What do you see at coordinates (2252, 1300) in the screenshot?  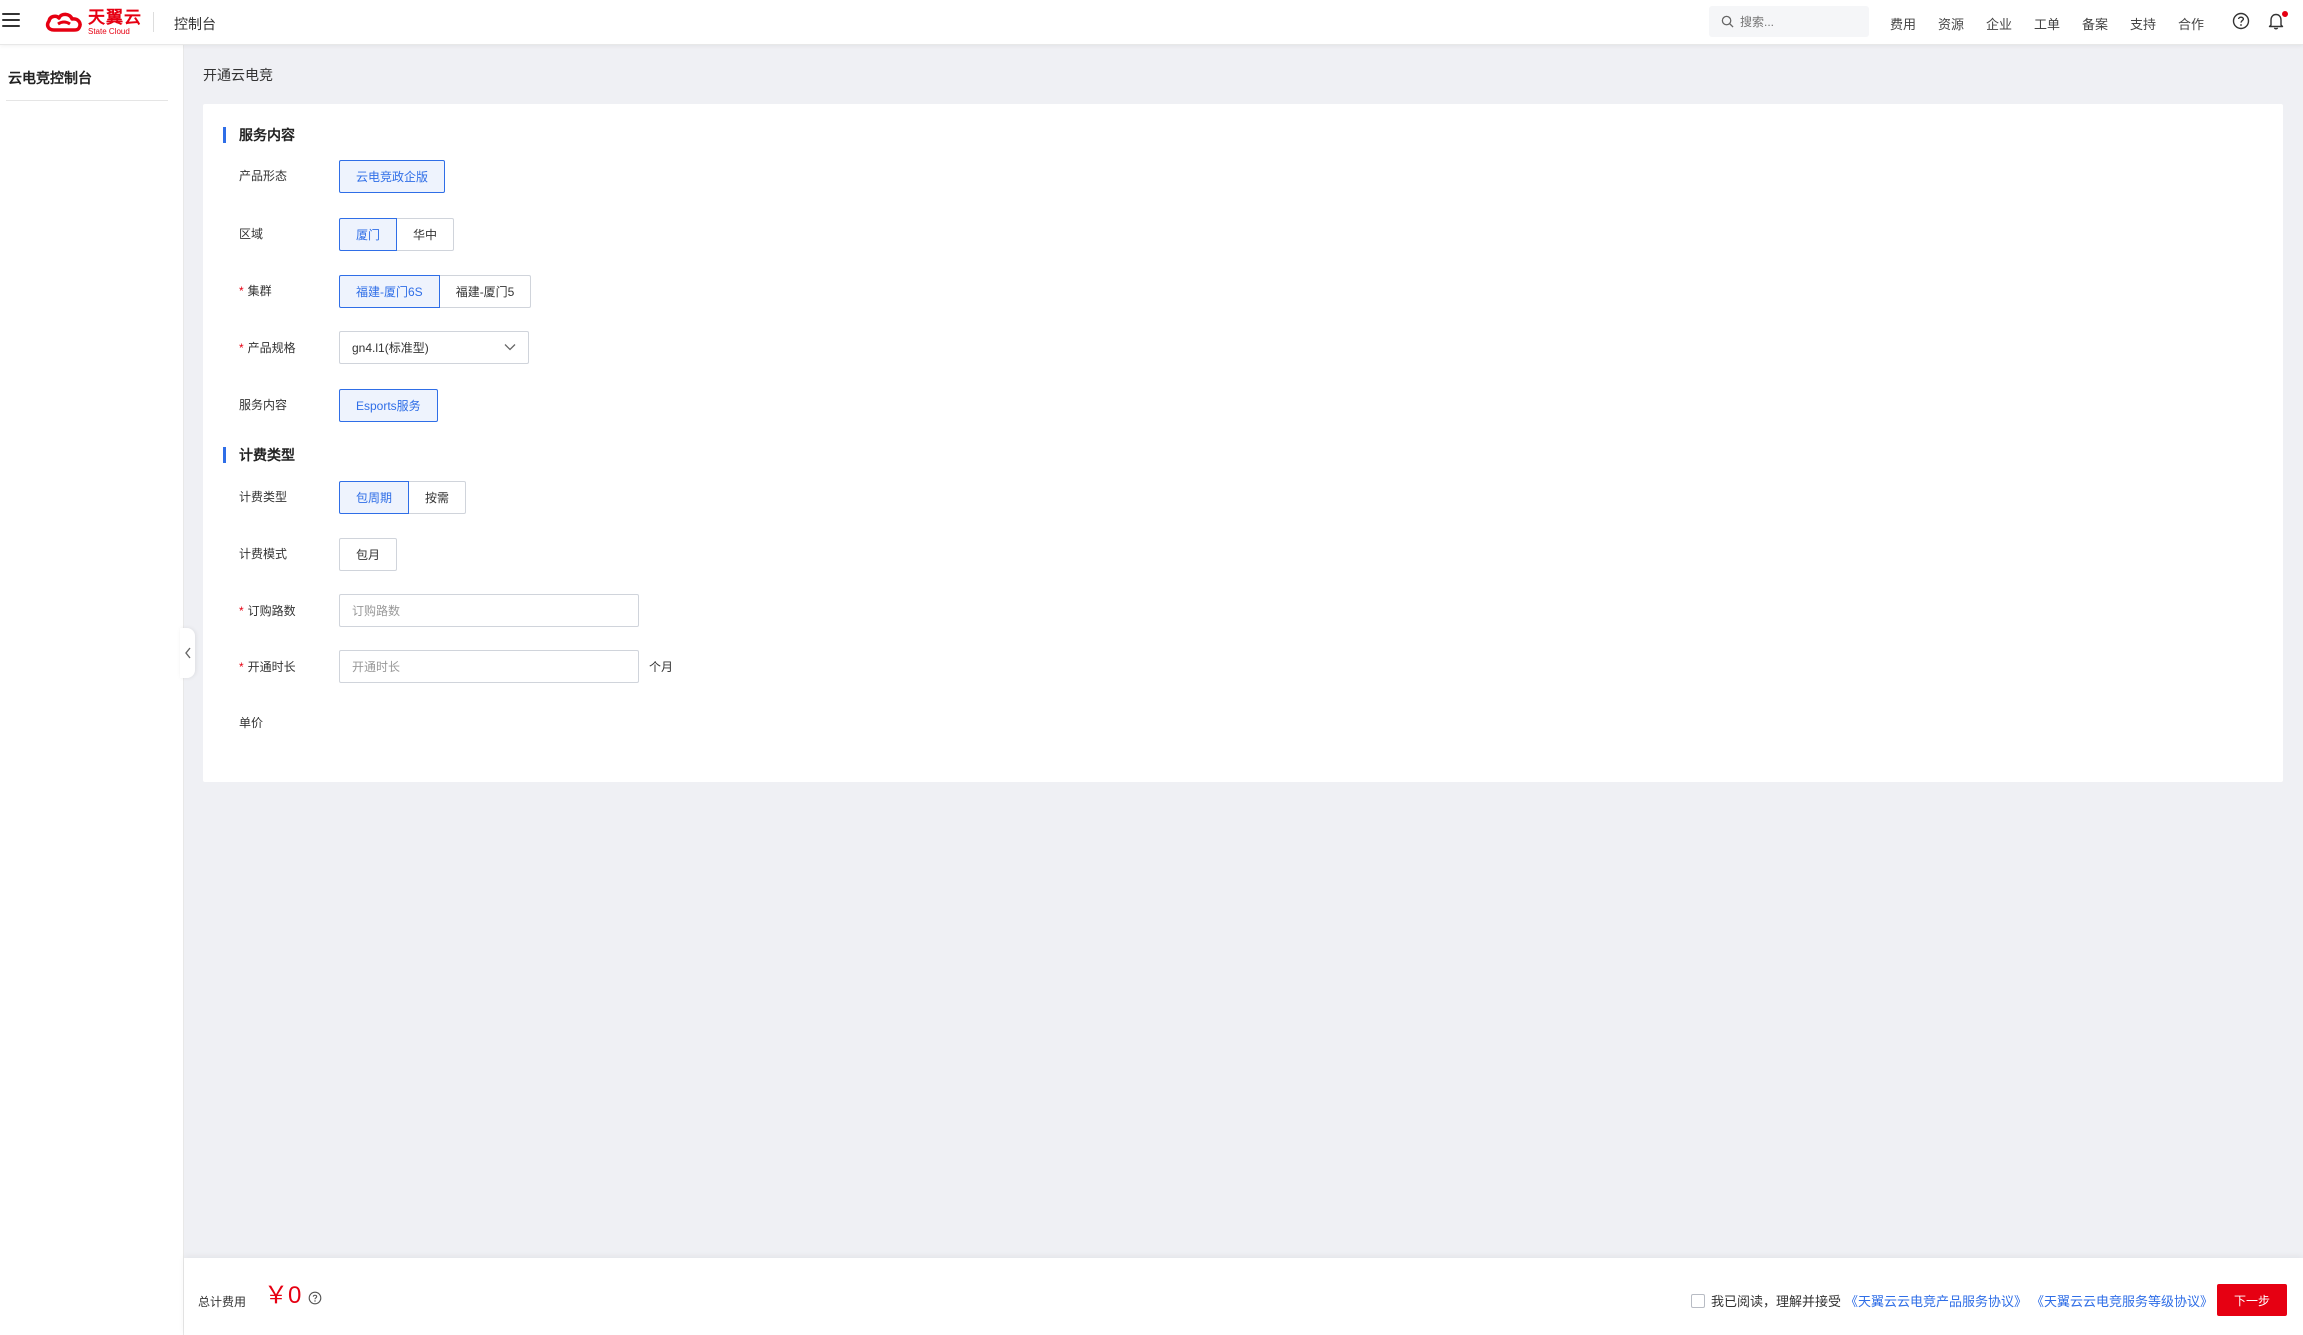 I see `next-step-button: 下一步` at bounding box center [2252, 1300].